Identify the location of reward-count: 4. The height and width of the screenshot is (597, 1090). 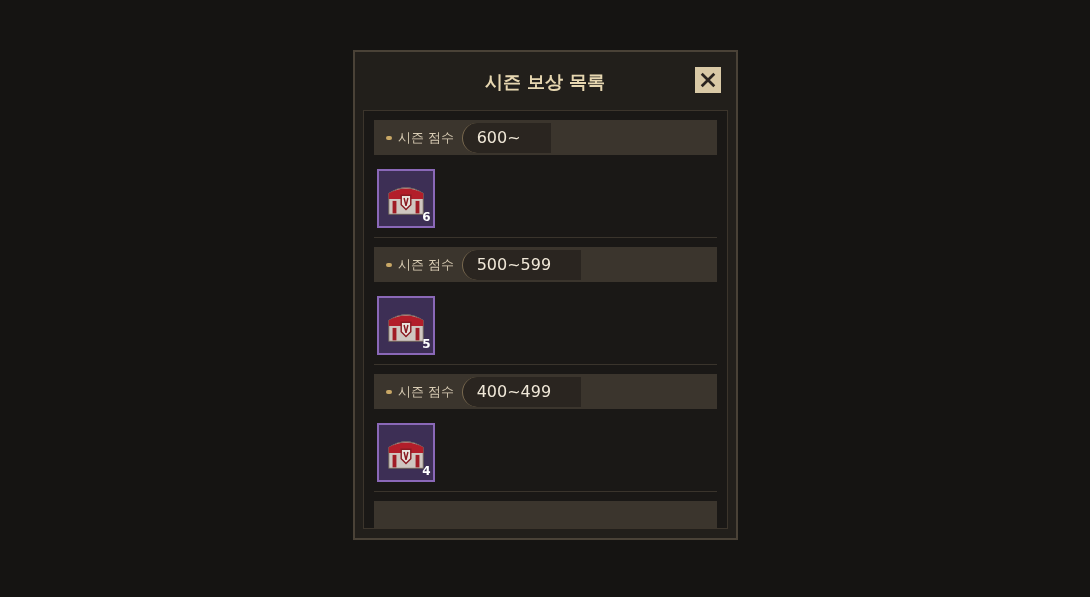
(426, 471).